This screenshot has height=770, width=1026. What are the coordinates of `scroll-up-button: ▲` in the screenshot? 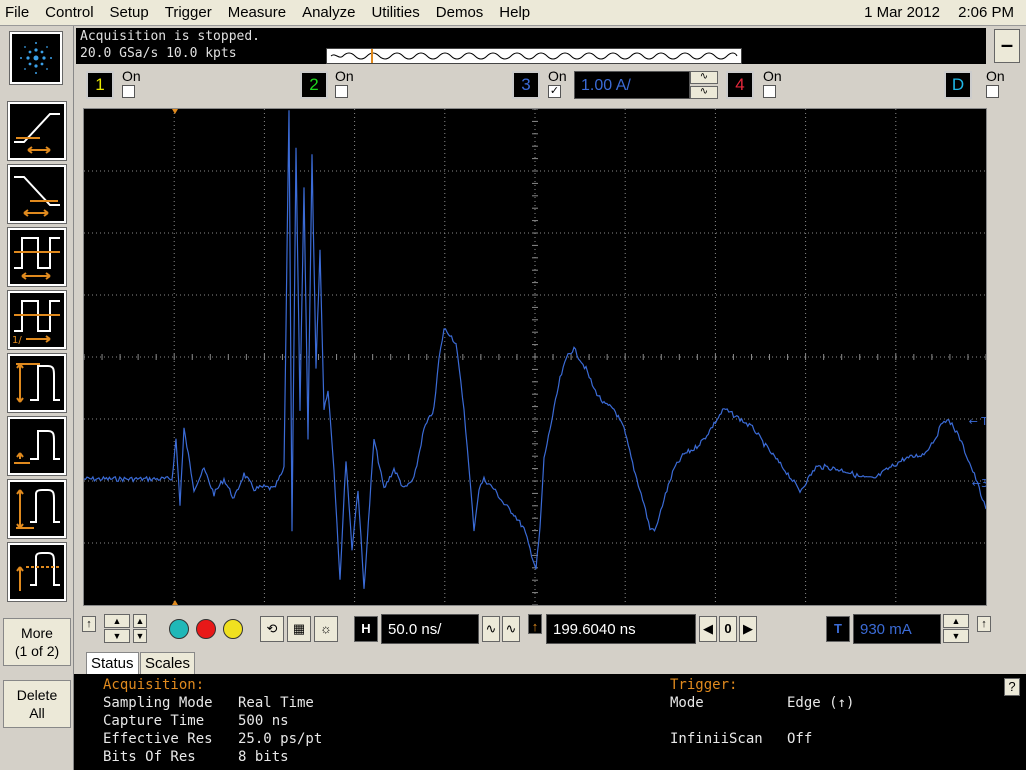 It's located at (140, 621).